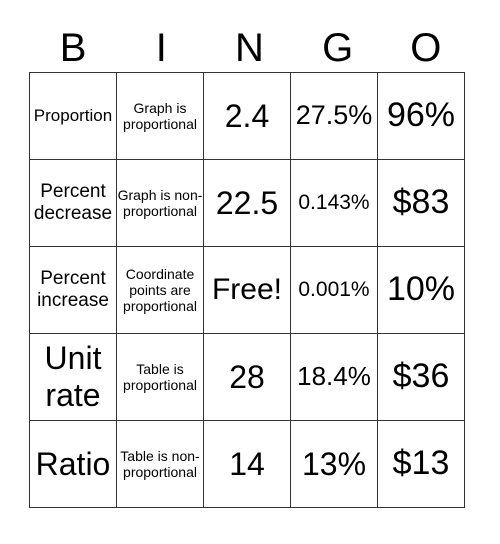 The height and width of the screenshot is (544, 500). What do you see at coordinates (73, 377) in the screenshot?
I see `bingo-cell: Unit rate` at bounding box center [73, 377].